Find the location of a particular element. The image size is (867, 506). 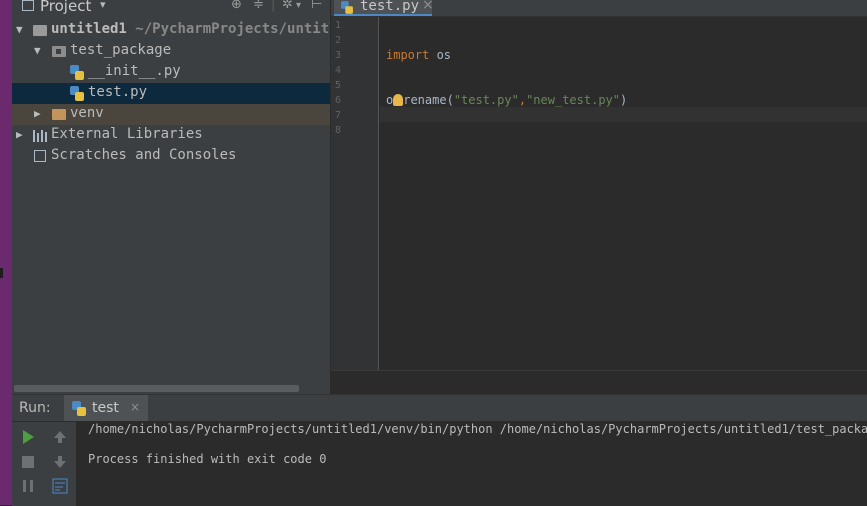

comma: , is located at coordinates (522, 100).